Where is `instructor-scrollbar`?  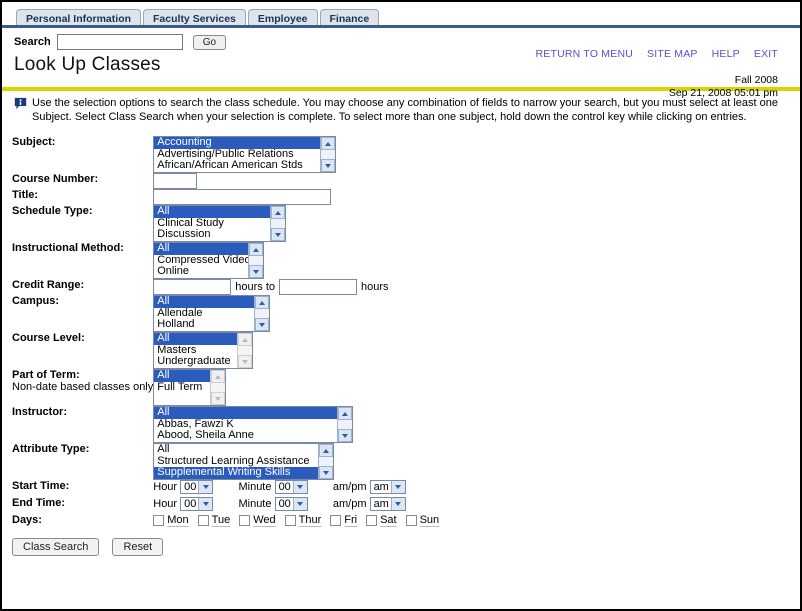
instructor-scrollbar is located at coordinates (345, 424).